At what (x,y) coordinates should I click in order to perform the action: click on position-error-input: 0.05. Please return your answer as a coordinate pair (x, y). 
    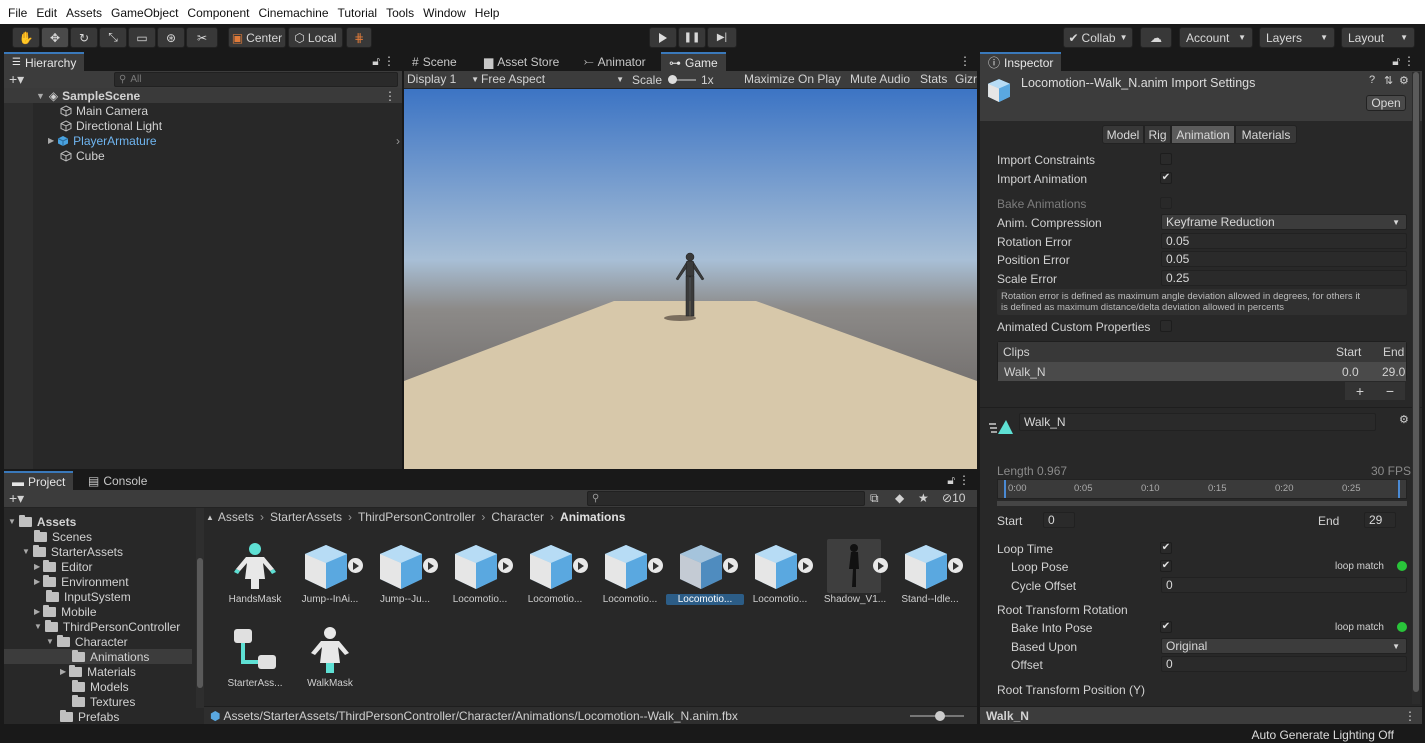
    Looking at the image, I should click on (1284, 259).